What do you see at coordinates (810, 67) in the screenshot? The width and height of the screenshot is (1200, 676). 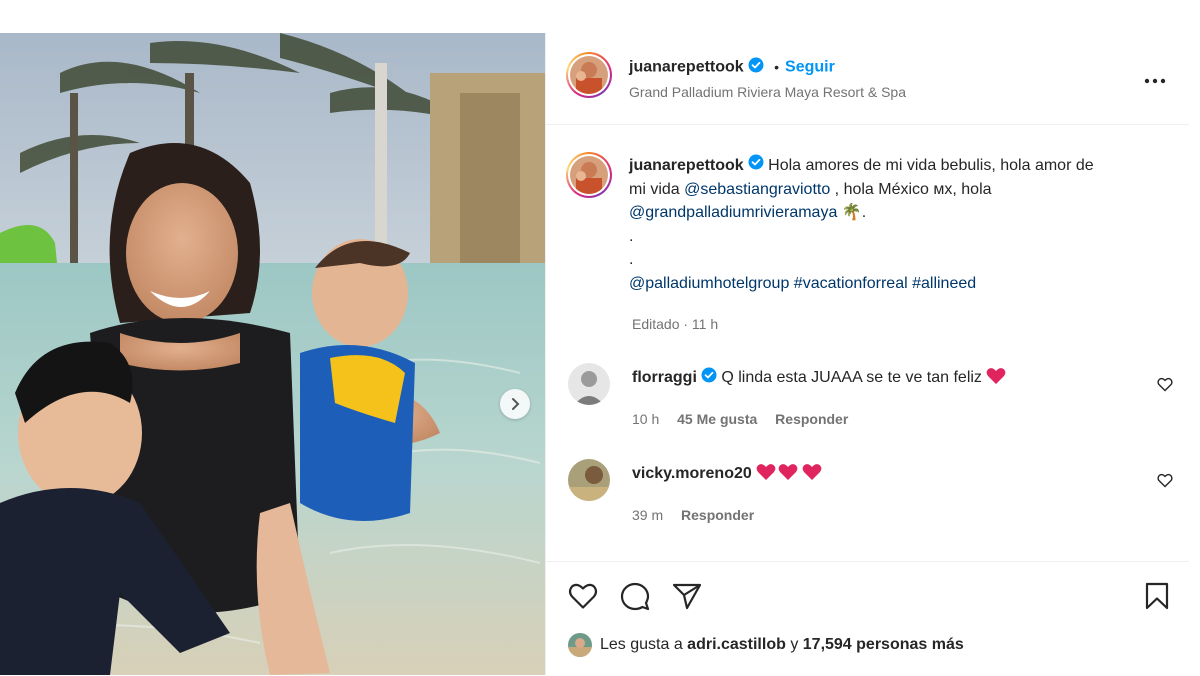 I see `follow-button: Seguir` at bounding box center [810, 67].